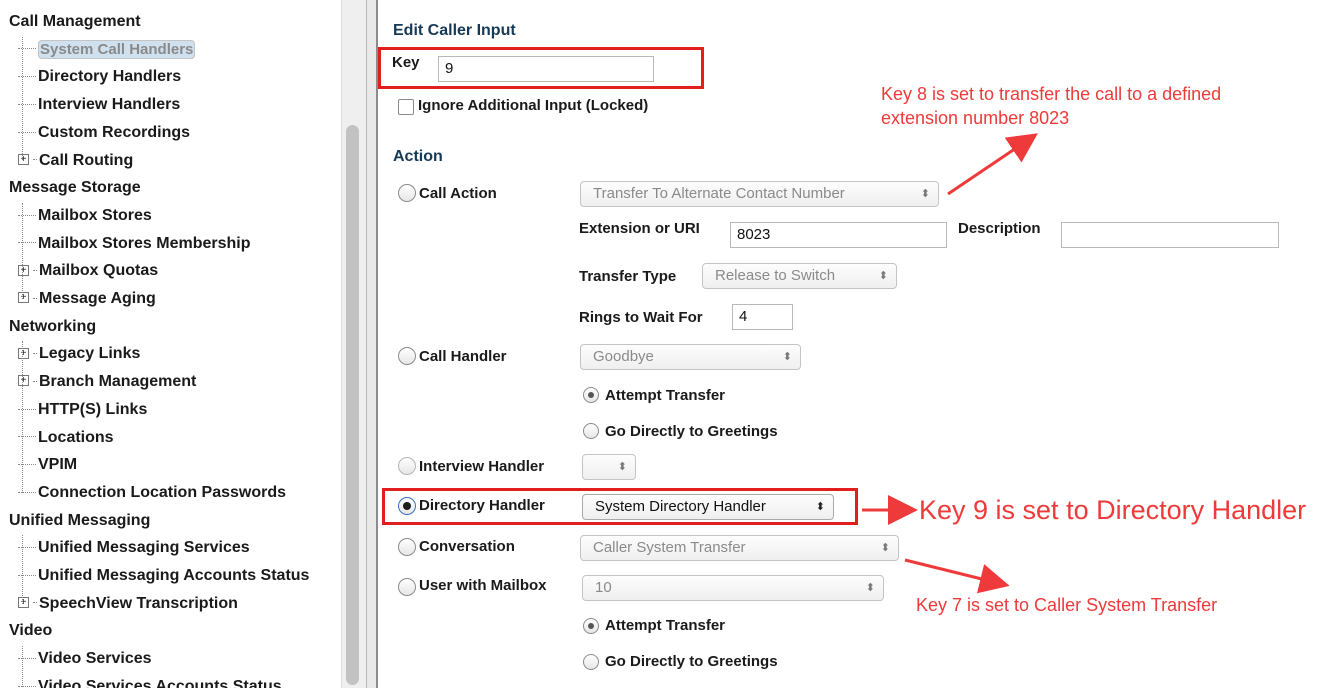 This screenshot has width=1335, height=688. I want to click on annotation-arrows, so click(950, 363).